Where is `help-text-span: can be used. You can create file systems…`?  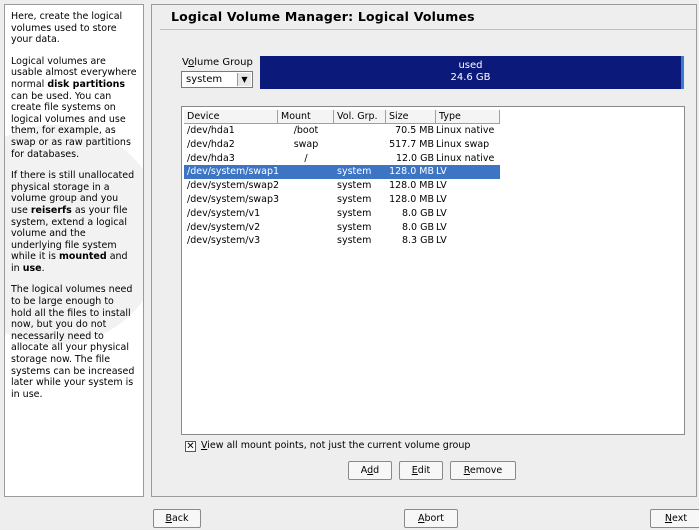 help-text-span: can be used. You can create file systems… is located at coordinates (71, 125).